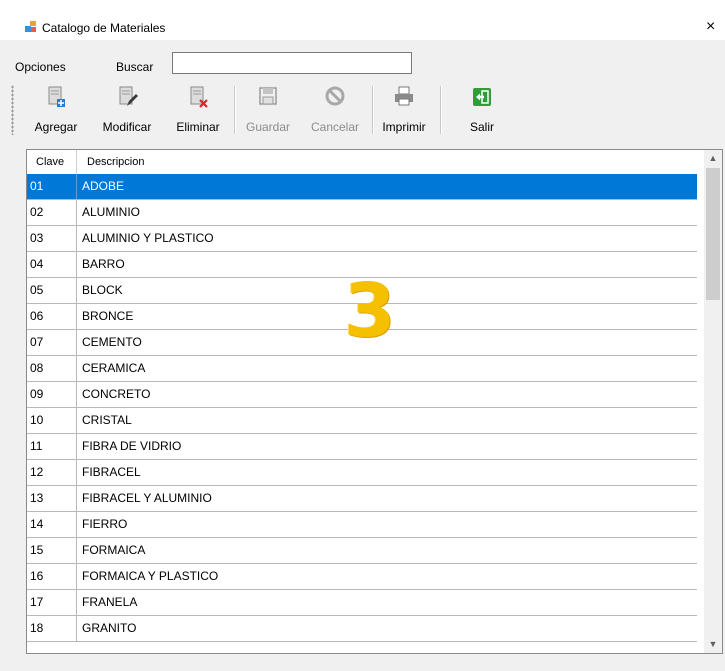 This screenshot has height=671, width=725. I want to click on cell-clave: 15, so click(52, 550).